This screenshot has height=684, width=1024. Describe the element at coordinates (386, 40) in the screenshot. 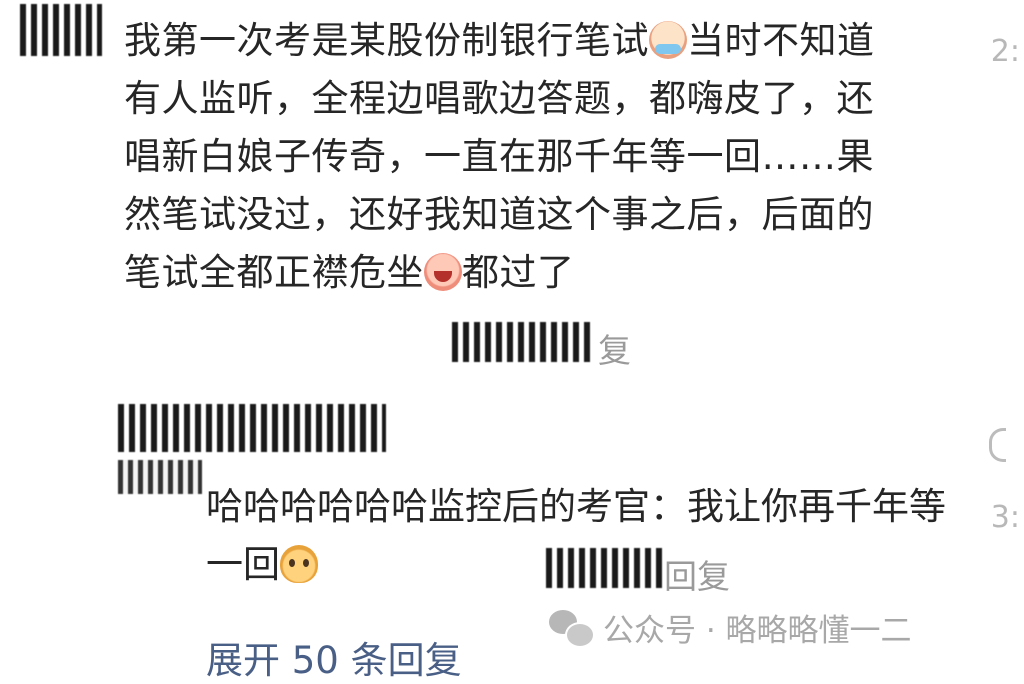

I see `comment-text-1: 我第一次考是某股份制银行笔试` at that location.